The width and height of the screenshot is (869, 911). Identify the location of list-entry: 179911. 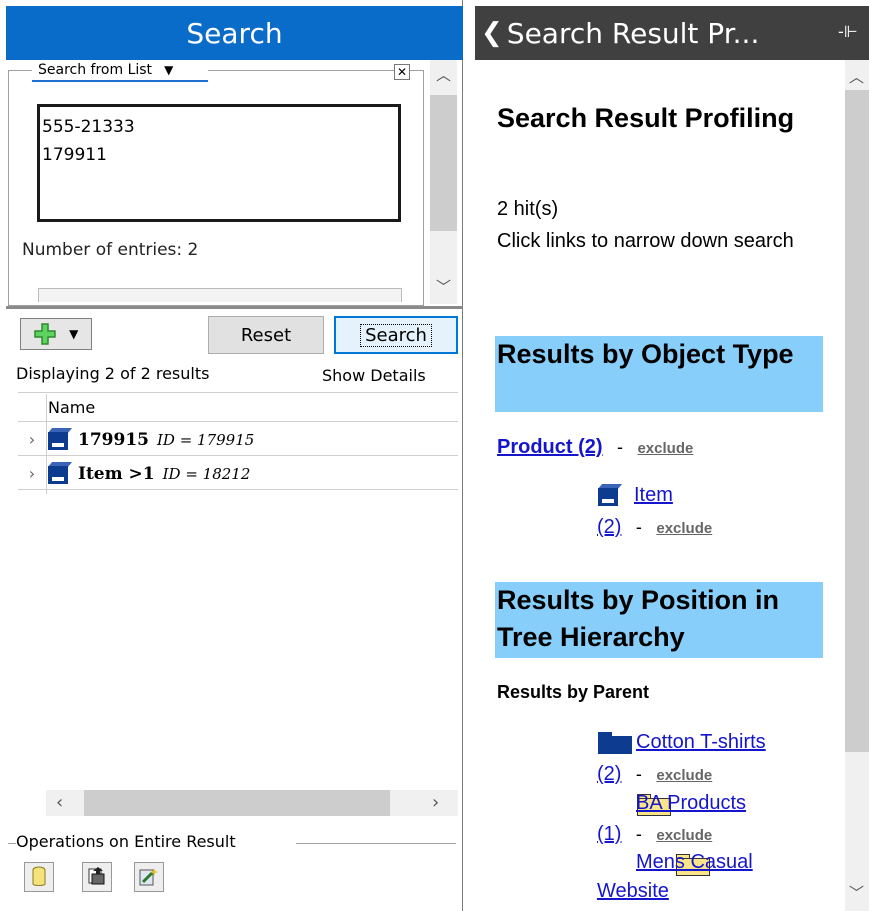
(74, 155).